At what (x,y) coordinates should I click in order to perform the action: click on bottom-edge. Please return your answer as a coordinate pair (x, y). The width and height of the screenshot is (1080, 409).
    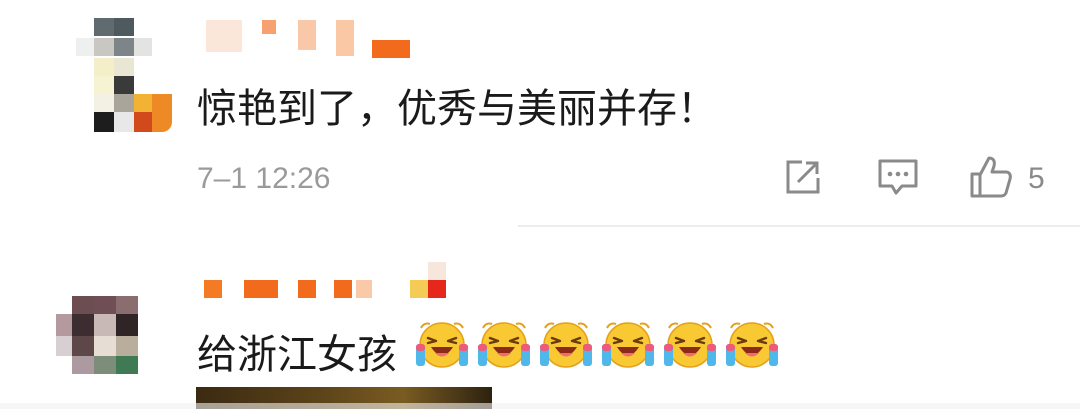
    Looking at the image, I should click on (540, 406).